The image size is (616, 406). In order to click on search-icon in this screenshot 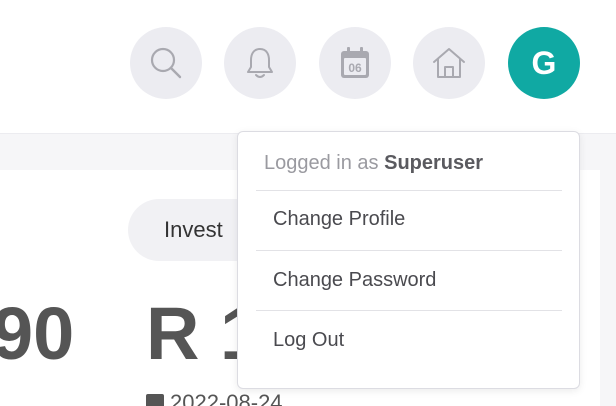, I will do `click(166, 63)`.